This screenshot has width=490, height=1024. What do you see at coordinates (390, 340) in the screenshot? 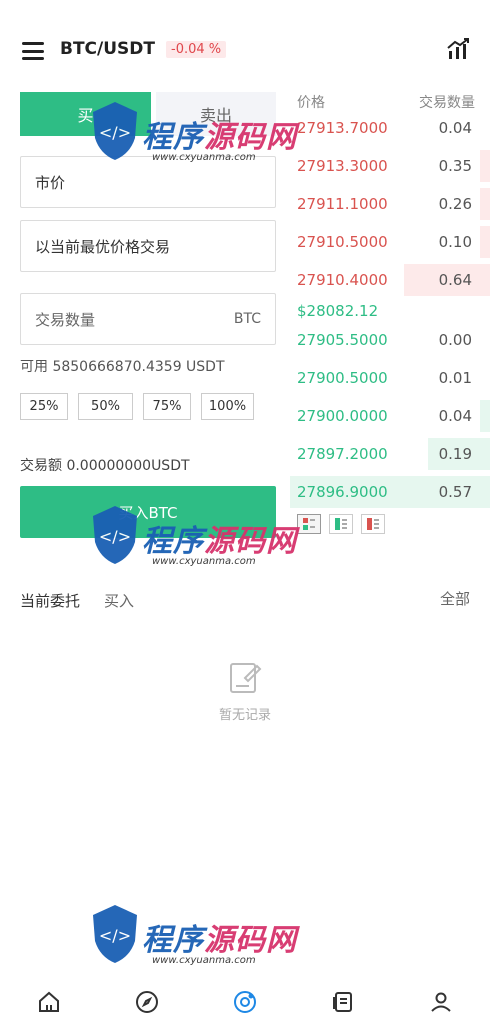
I see `bid-row: 27905.5000 0.00` at bounding box center [390, 340].